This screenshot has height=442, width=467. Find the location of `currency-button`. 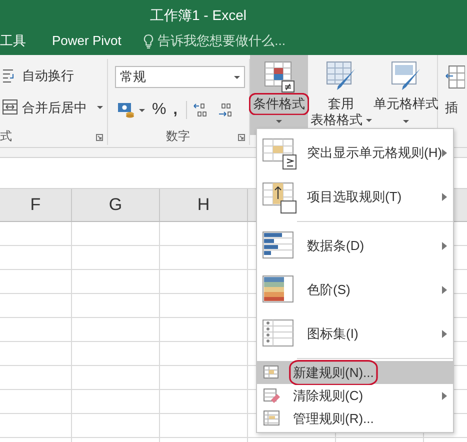

currency-button is located at coordinates (131, 110).